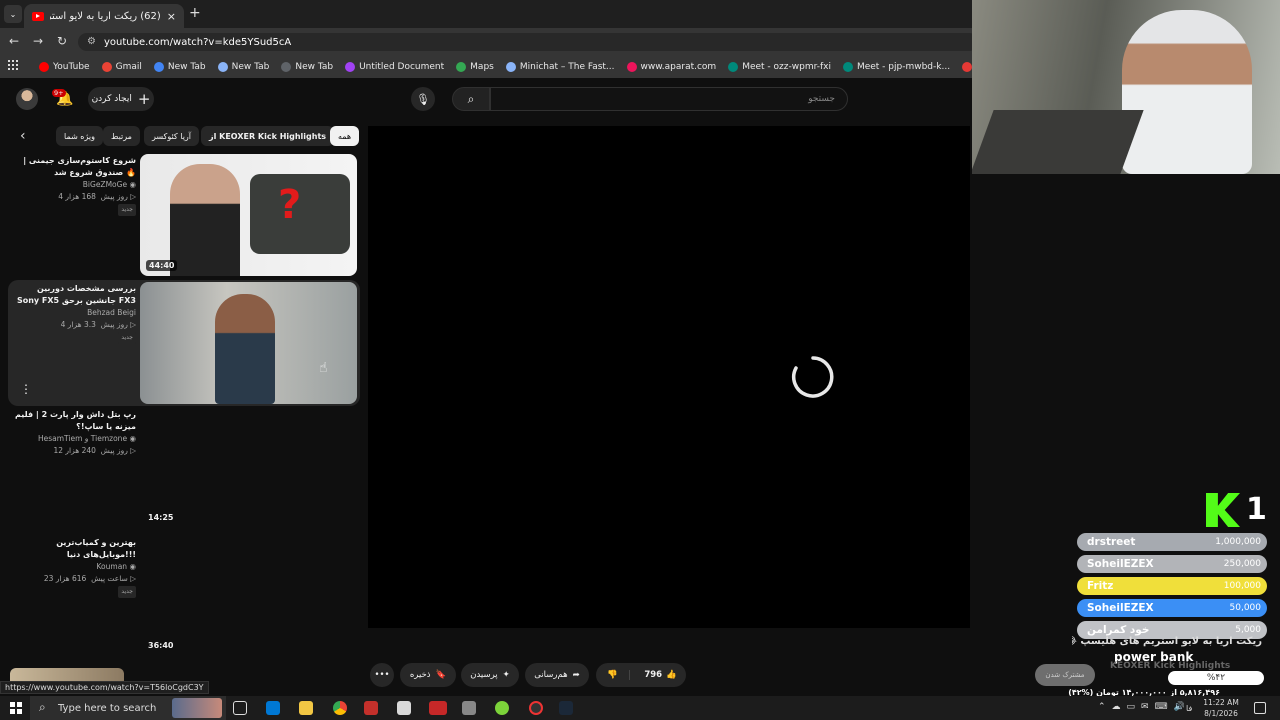  What do you see at coordinates (63, 99) in the screenshot?
I see `notifications-button: 🔔 9+` at bounding box center [63, 99].